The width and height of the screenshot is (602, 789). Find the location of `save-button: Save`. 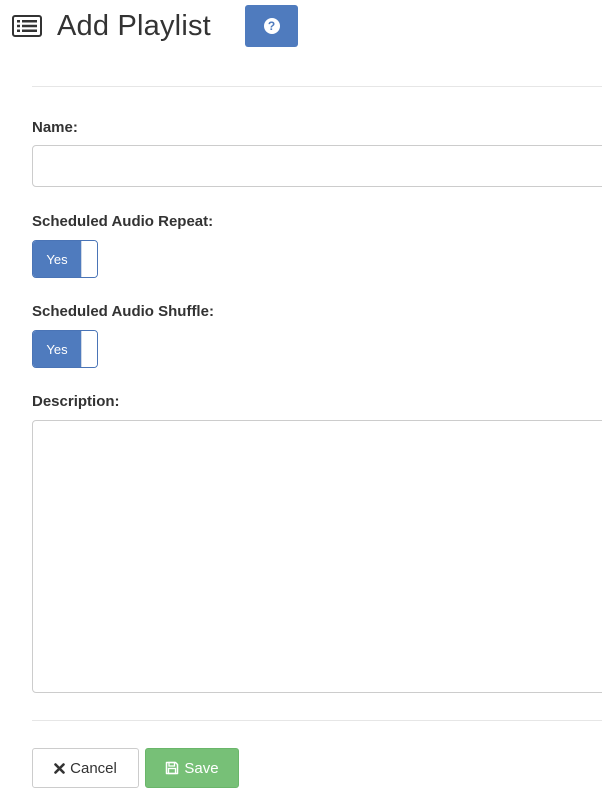

save-button: Save is located at coordinates (192, 768).